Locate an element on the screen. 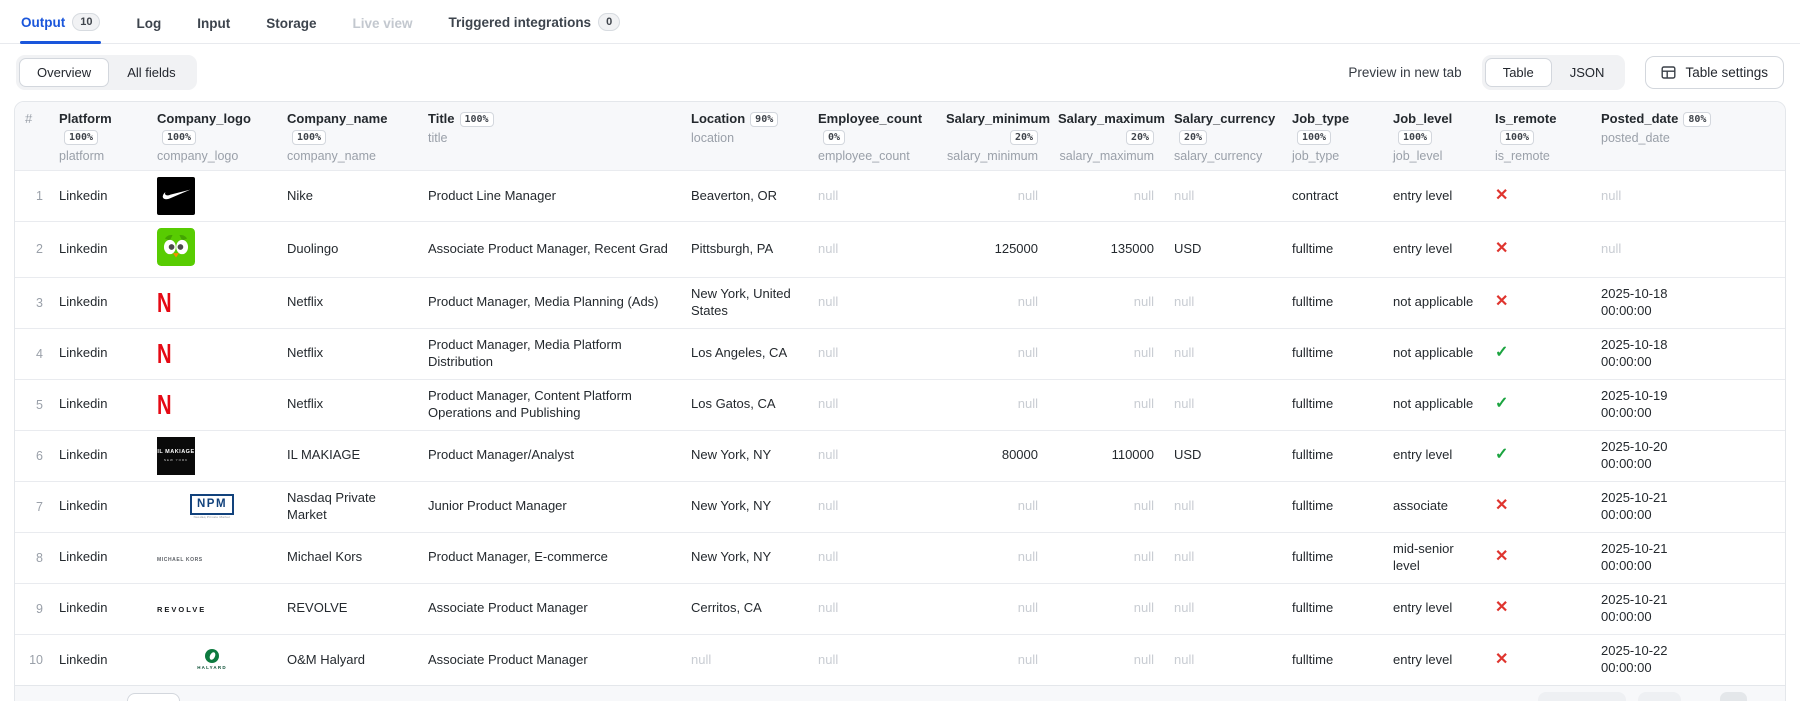 The image size is (1800, 701). column-header-title: Title 100% title is located at coordinates (549, 136).